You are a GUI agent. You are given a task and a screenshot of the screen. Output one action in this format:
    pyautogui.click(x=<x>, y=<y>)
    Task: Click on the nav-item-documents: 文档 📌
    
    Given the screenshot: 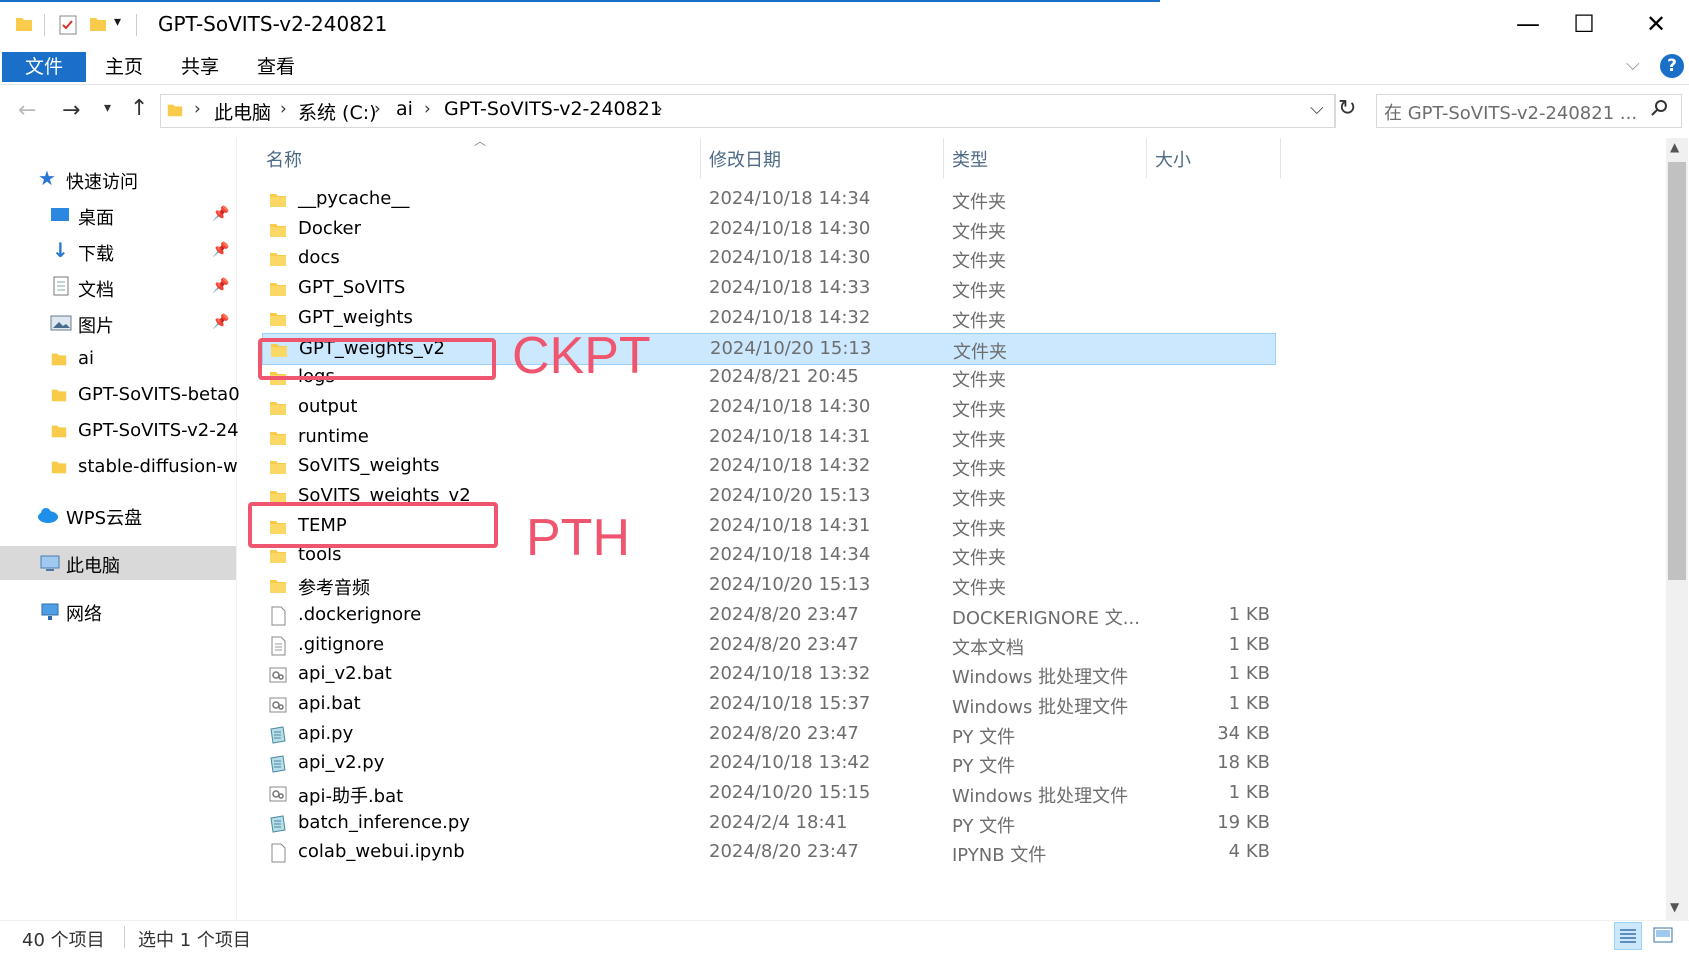 What is the action you would take?
    pyautogui.click(x=118, y=287)
    